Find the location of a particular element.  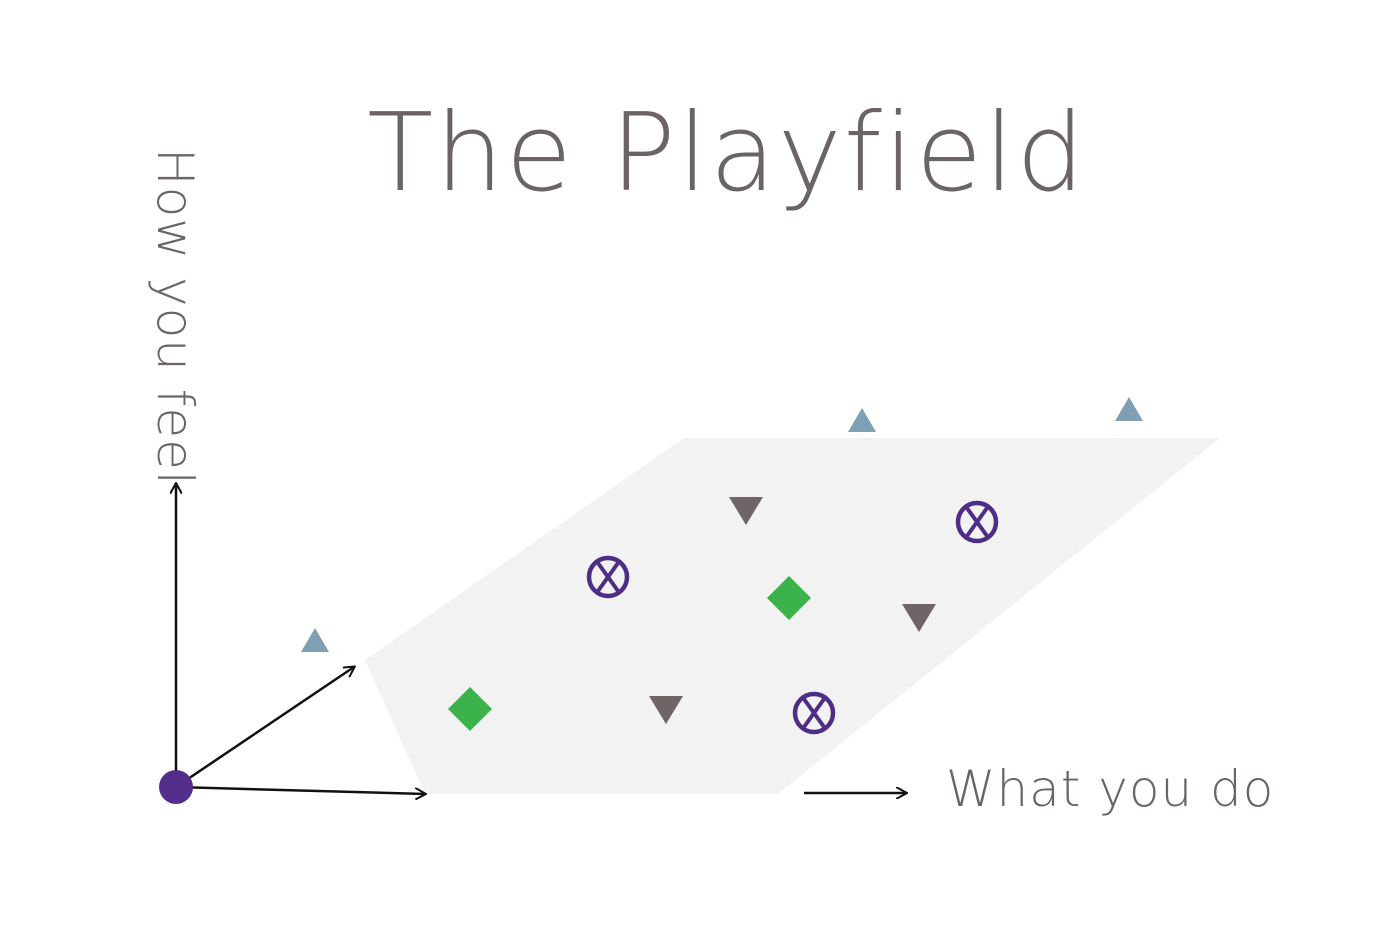

vertical-axis-label: How you feel is located at coordinates (175, 317).